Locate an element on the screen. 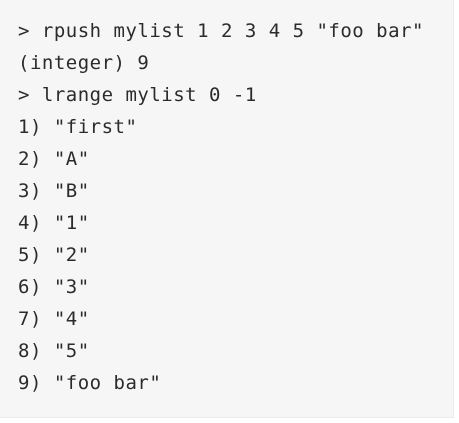 The height and width of the screenshot is (423, 459). list-item: 8) "5" is located at coordinates (54, 351).